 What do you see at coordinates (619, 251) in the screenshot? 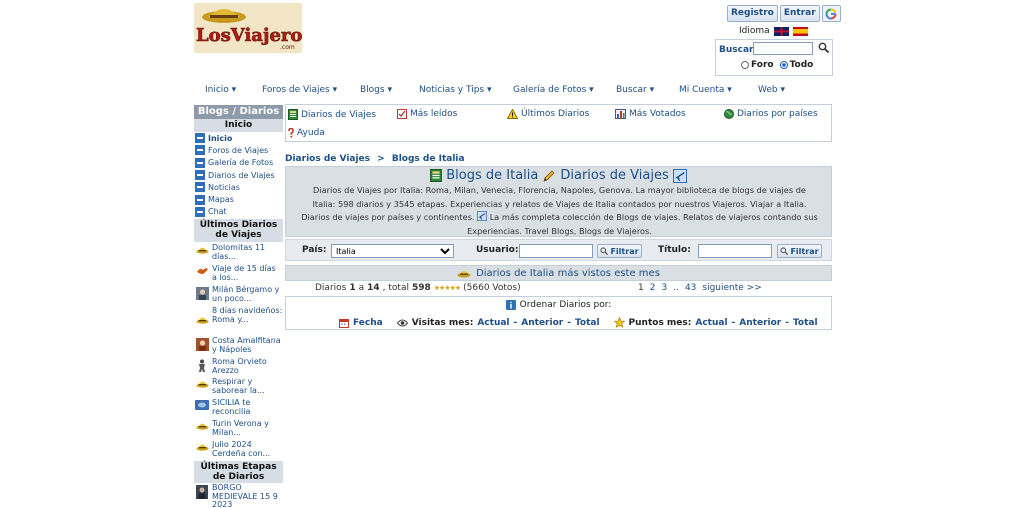
I see `filtrar-usuario-button: Filtrar` at bounding box center [619, 251].